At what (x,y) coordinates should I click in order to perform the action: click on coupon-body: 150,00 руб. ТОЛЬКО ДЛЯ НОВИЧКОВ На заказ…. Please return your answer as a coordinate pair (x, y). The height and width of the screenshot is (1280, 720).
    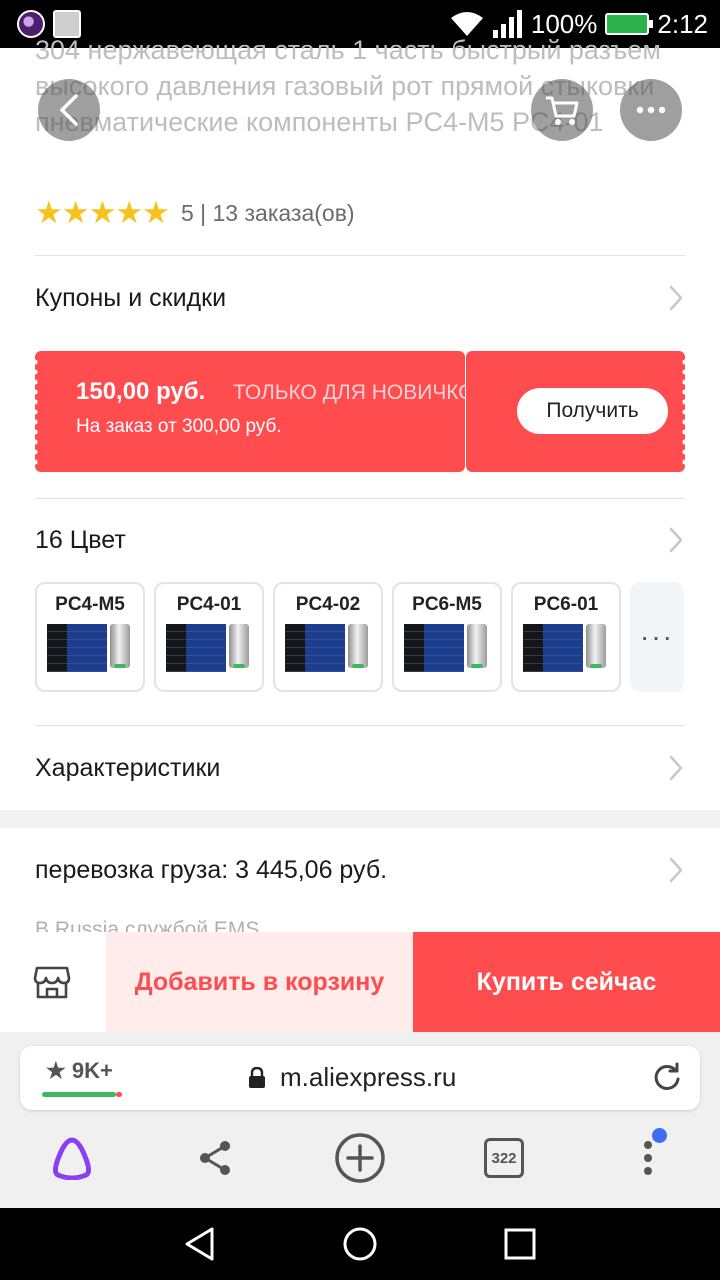
    Looking at the image, I should click on (262, 411).